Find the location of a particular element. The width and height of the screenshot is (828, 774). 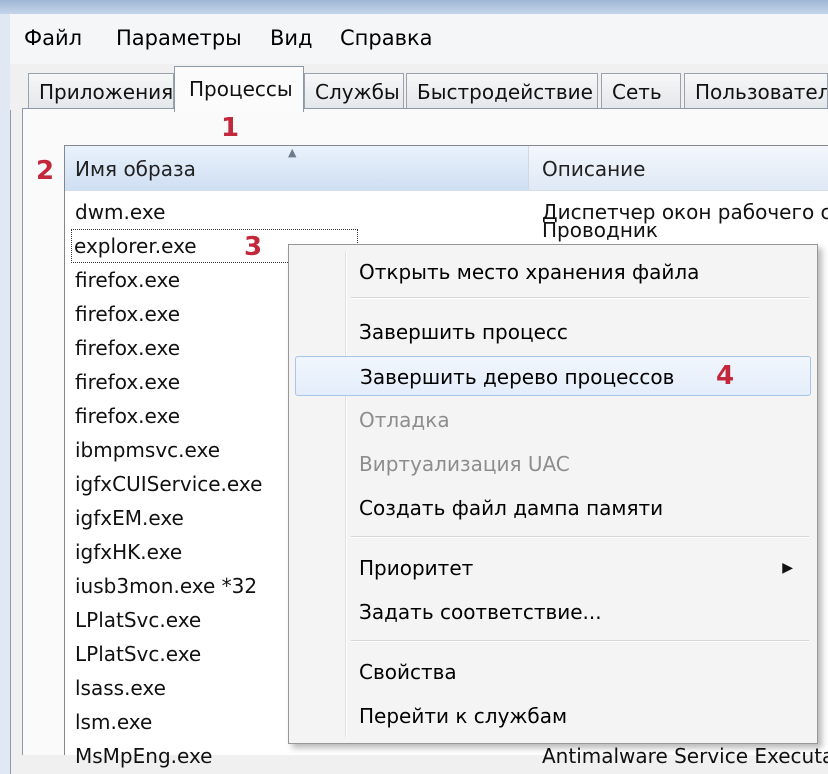

annotation-badge: 3 is located at coordinates (253, 247).